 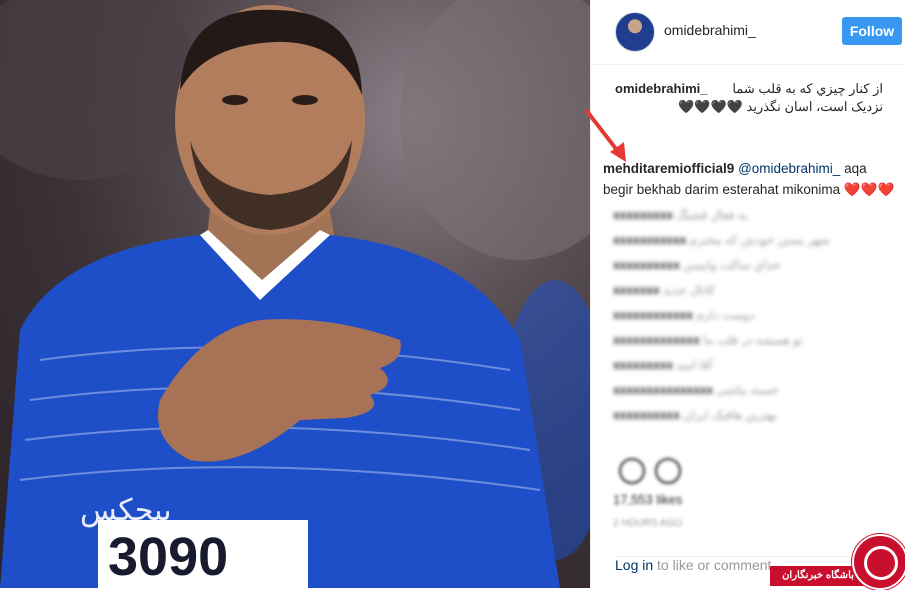 What do you see at coordinates (168, 557) in the screenshot?
I see `jersey-number: 3090` at bounding box center [168, 557].